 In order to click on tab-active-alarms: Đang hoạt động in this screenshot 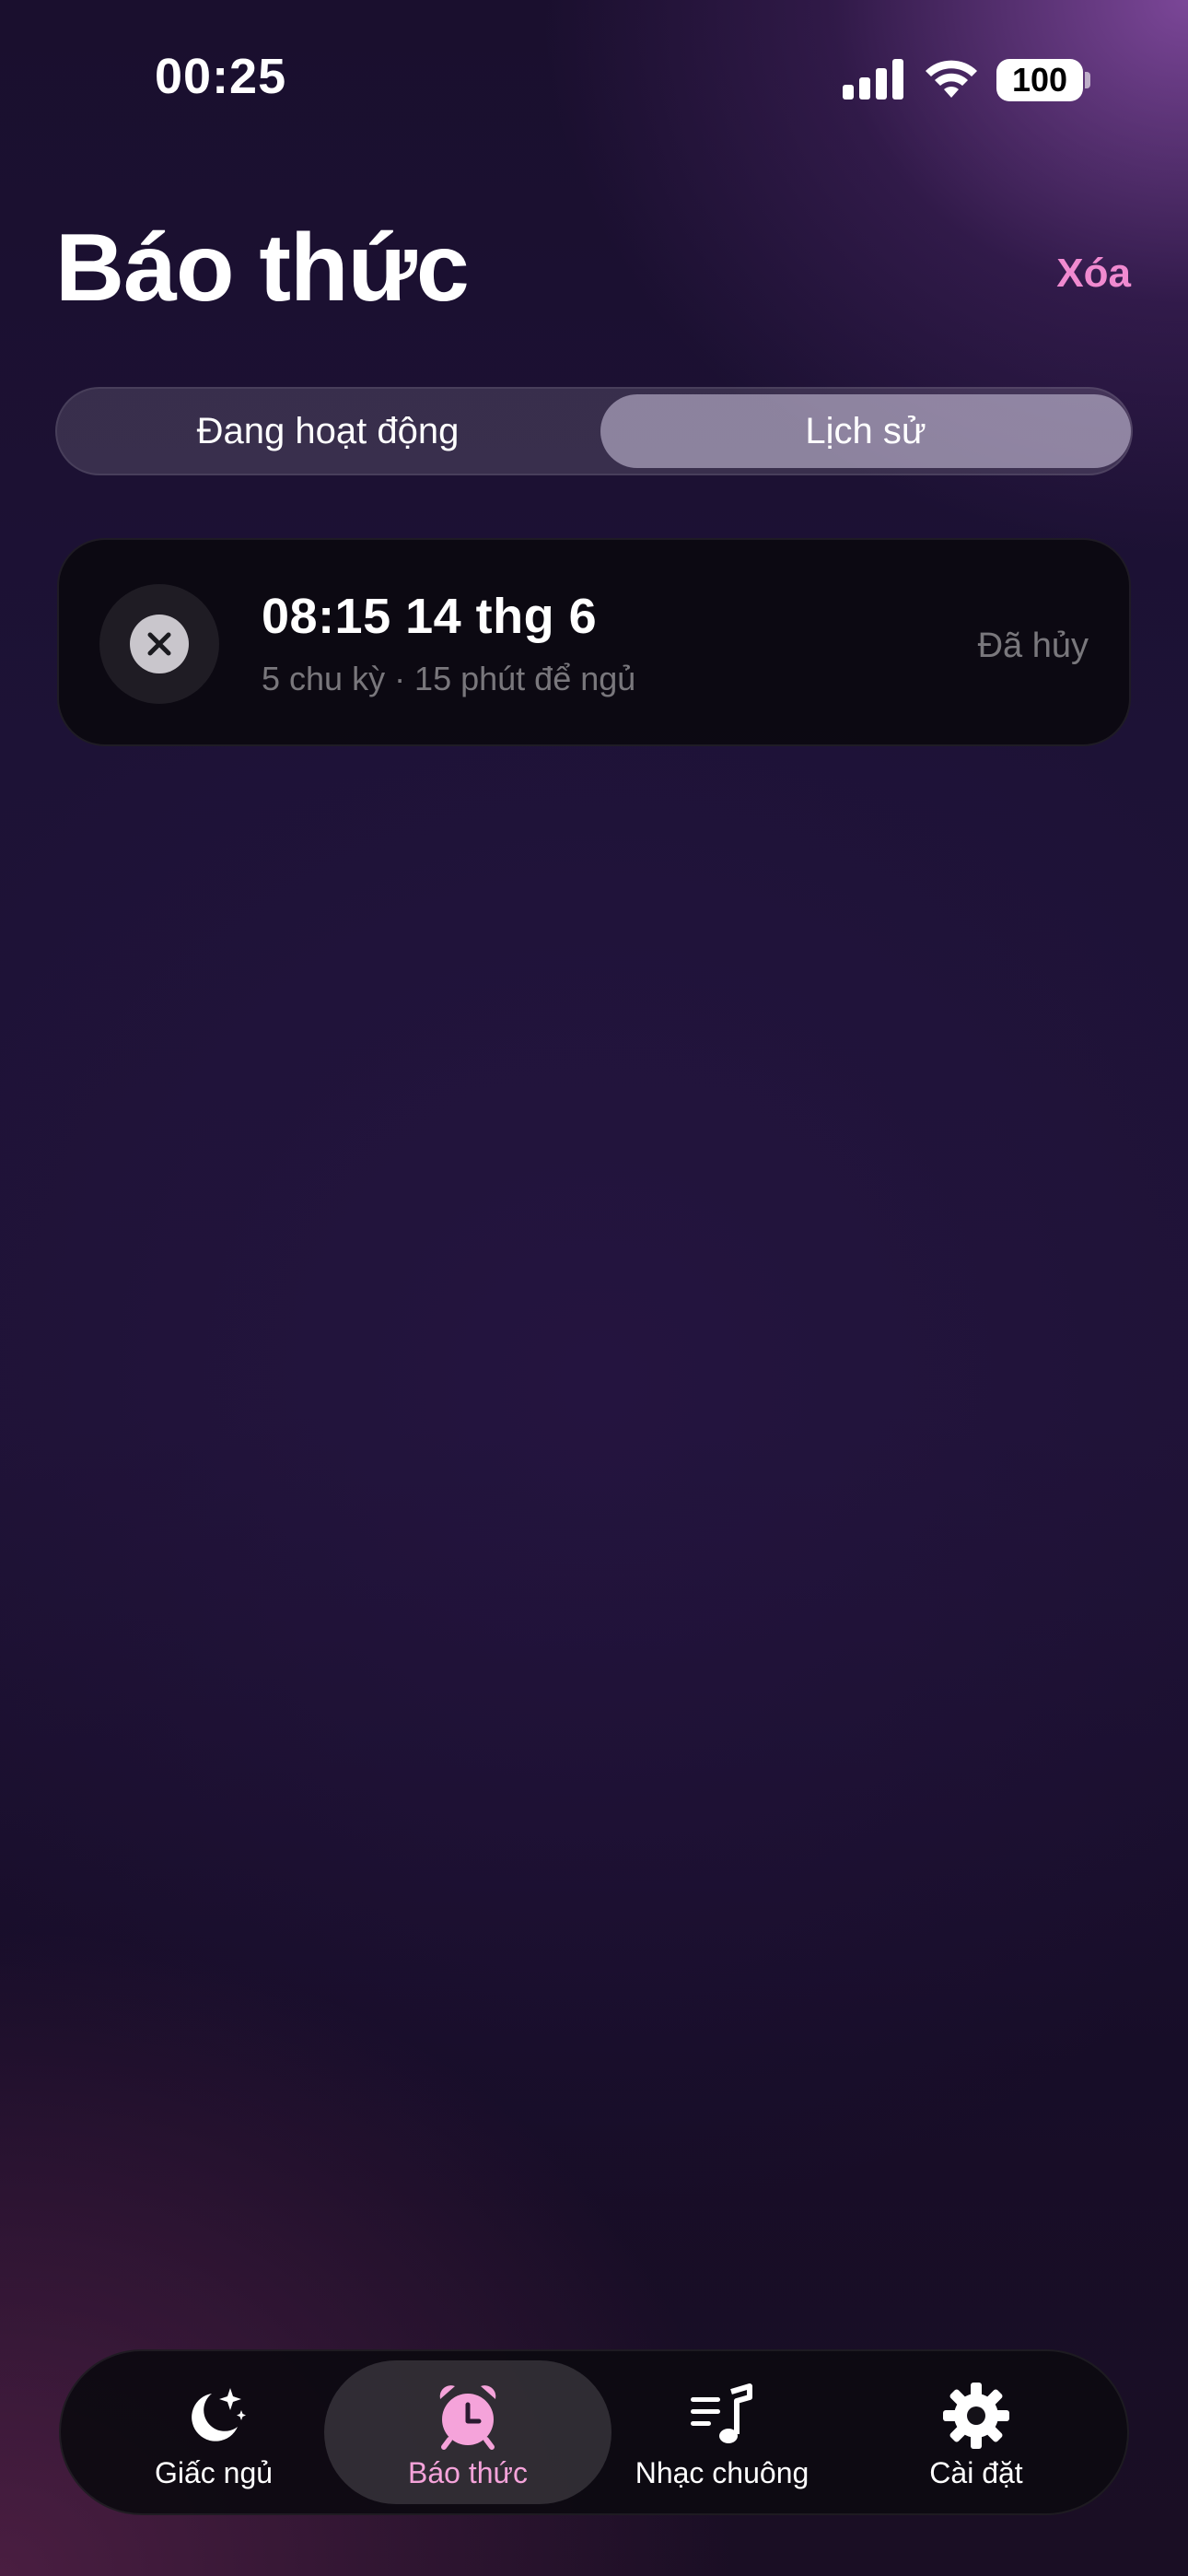, I will do `click(328, 431)`.